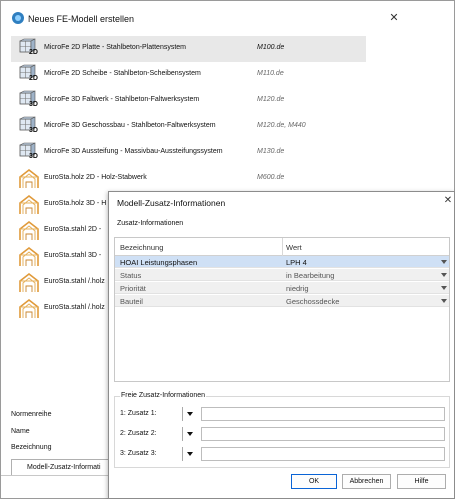  Describe the element at coordinates (31, 447) in the screenshot. I see `bezeichnung-label: Bezeichnung` at that location.